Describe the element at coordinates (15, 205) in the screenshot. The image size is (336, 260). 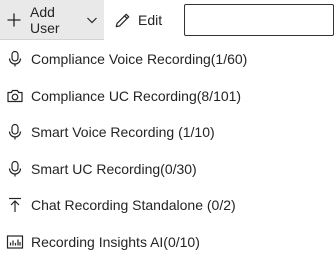
I see `upload-arrow-icon` at that location.